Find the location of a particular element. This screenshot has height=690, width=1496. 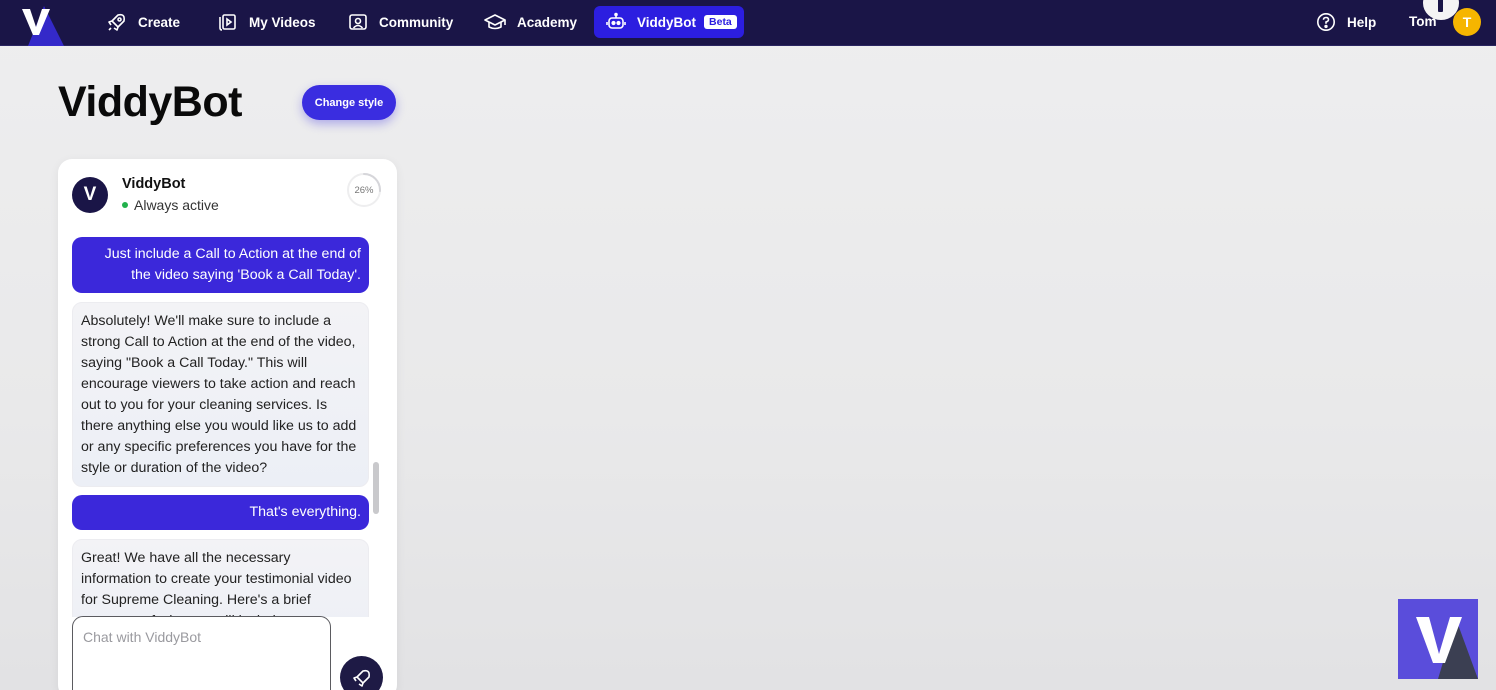

nav-create-label: Create is located at coordinates (159, 22).